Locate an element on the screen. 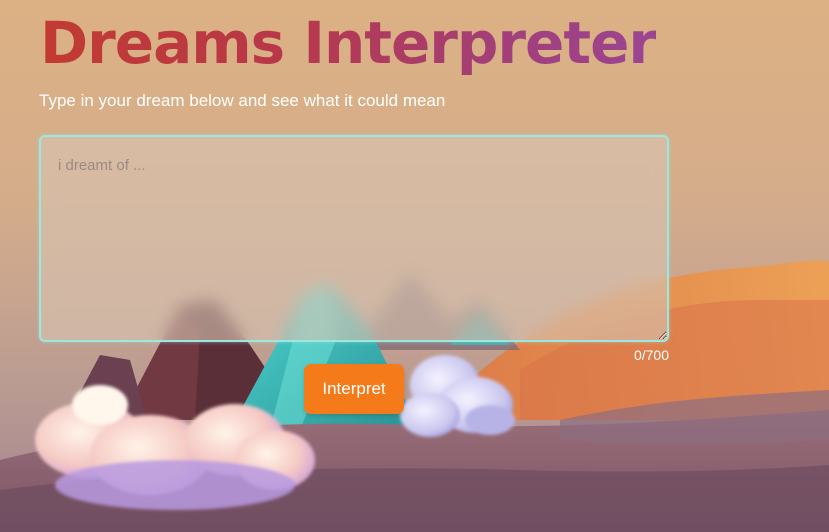 The width and height of the screenshot is (829, 532). page-title: Dreams Interpreter is located at coordinates (348, 43).